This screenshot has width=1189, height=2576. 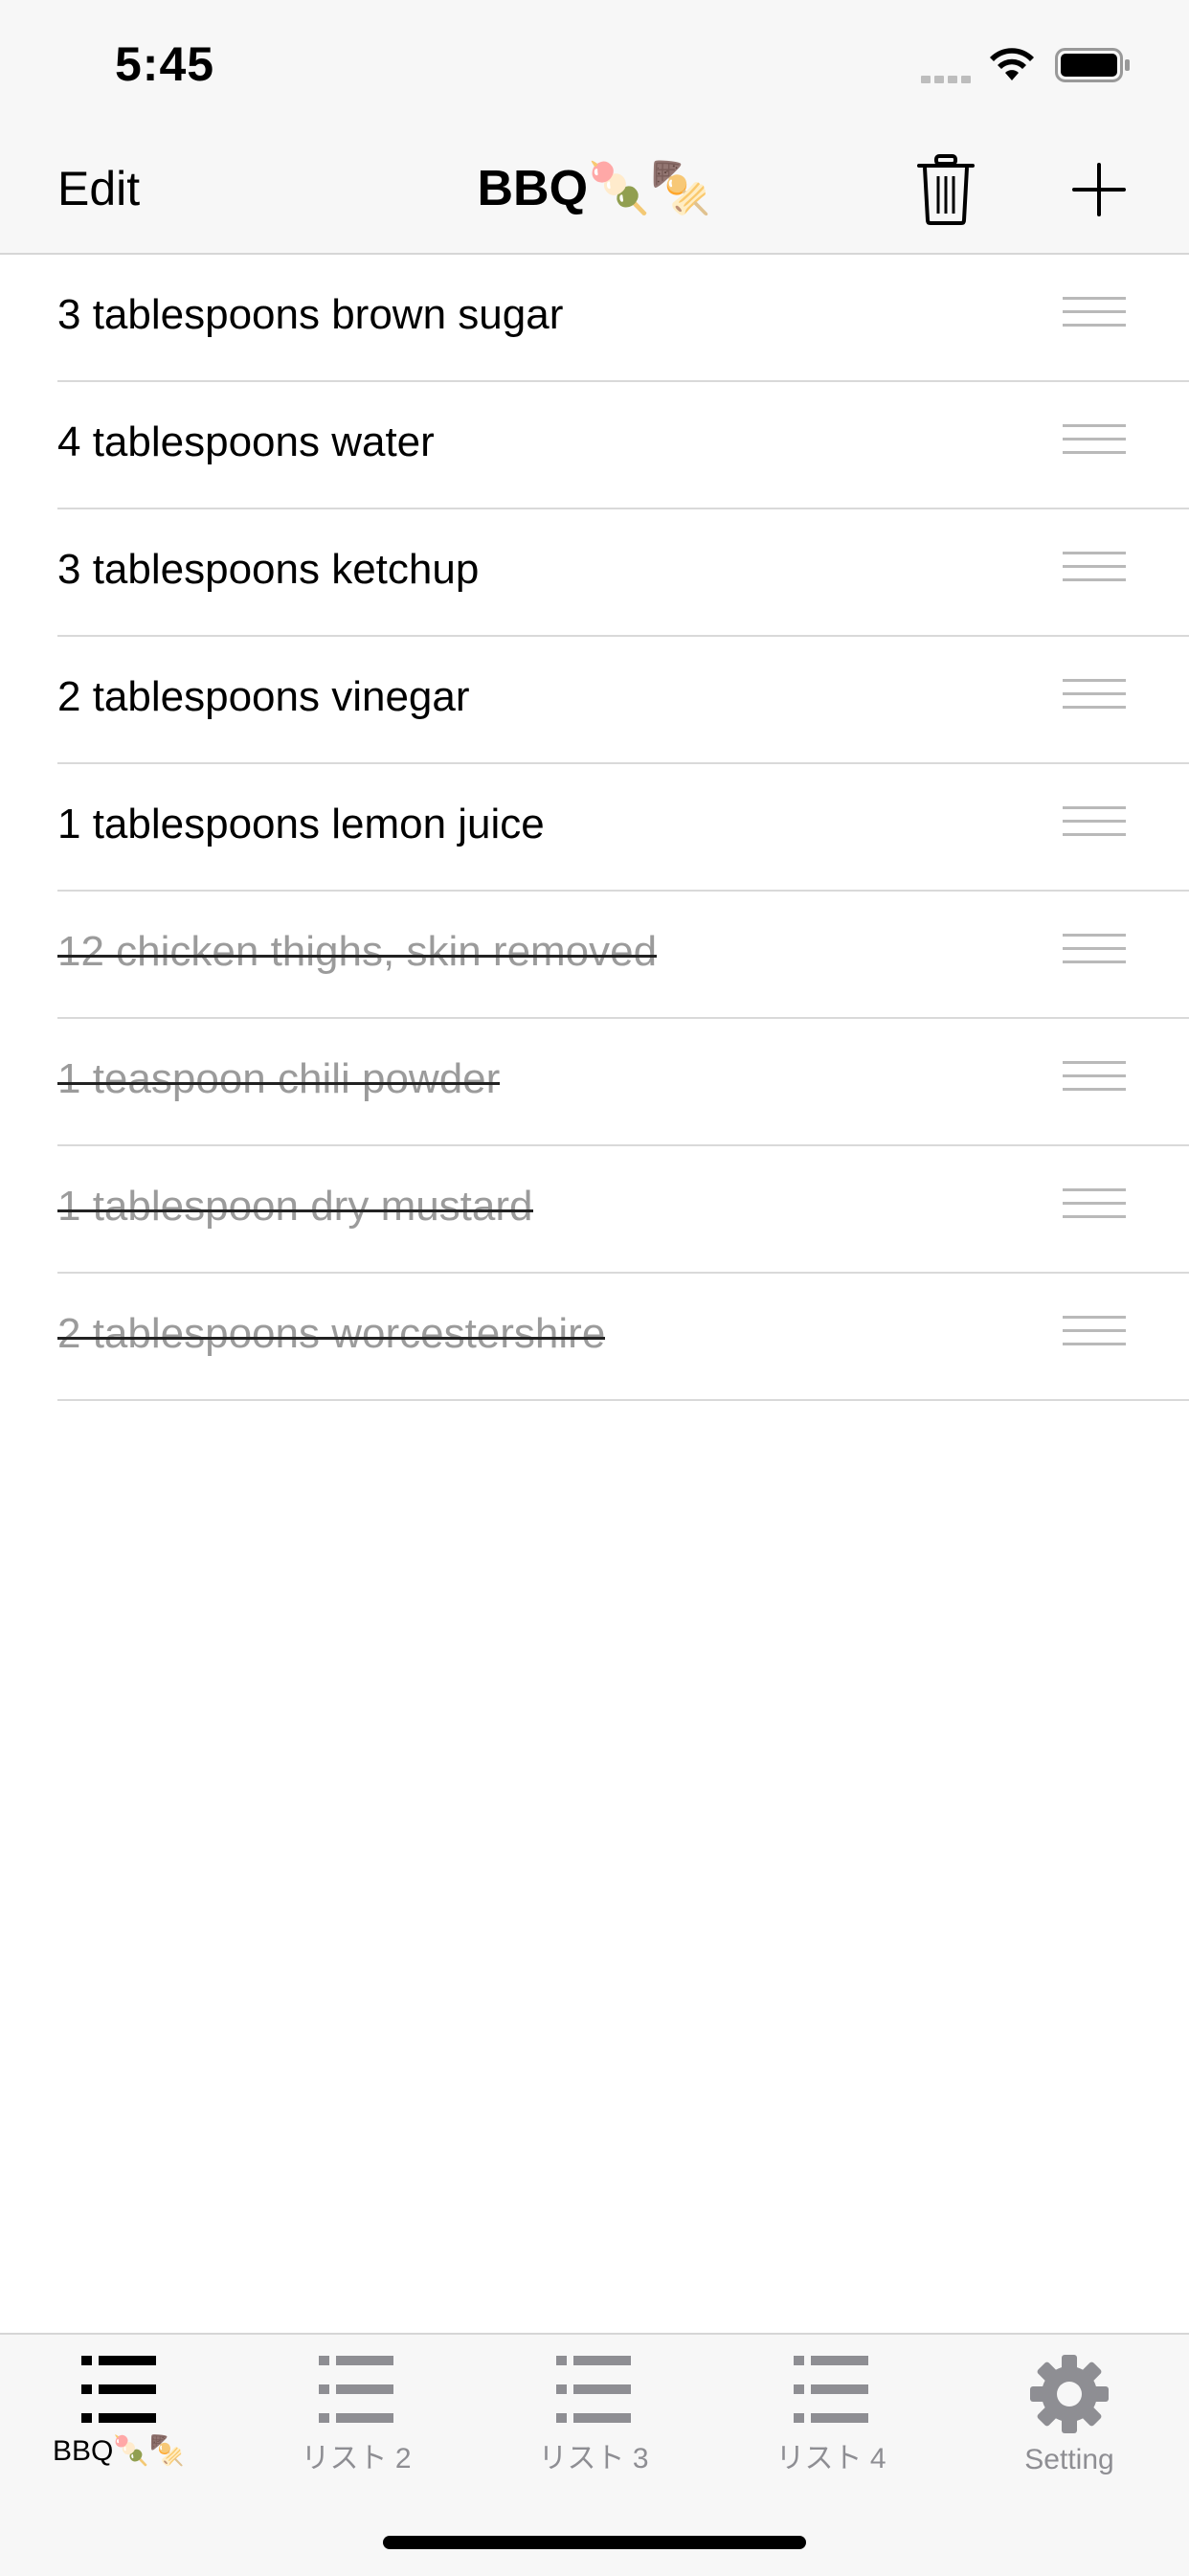 What do you see at coordinates (593, 2425) in the screenshot?
I see `tab-list-3: リスト 3` at bounding box center [593, 2425].